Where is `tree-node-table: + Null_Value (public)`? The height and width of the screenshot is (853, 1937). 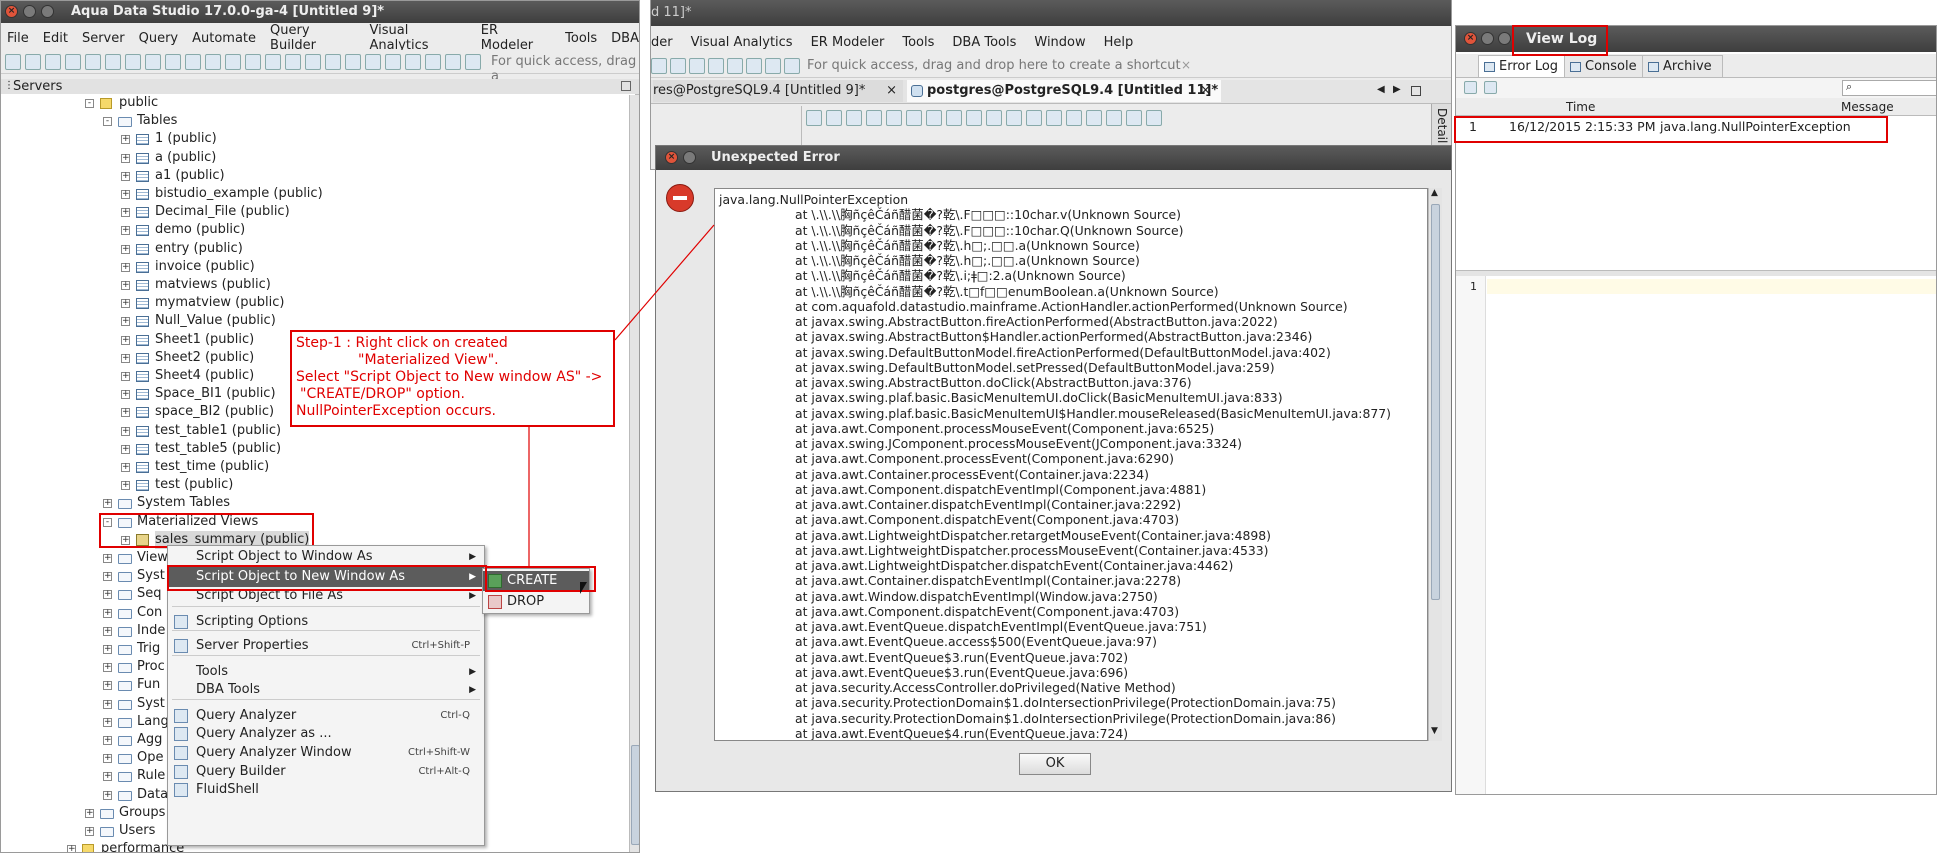 tree-node-table: + Null_Value (public) is located at coordinates (316, 321).